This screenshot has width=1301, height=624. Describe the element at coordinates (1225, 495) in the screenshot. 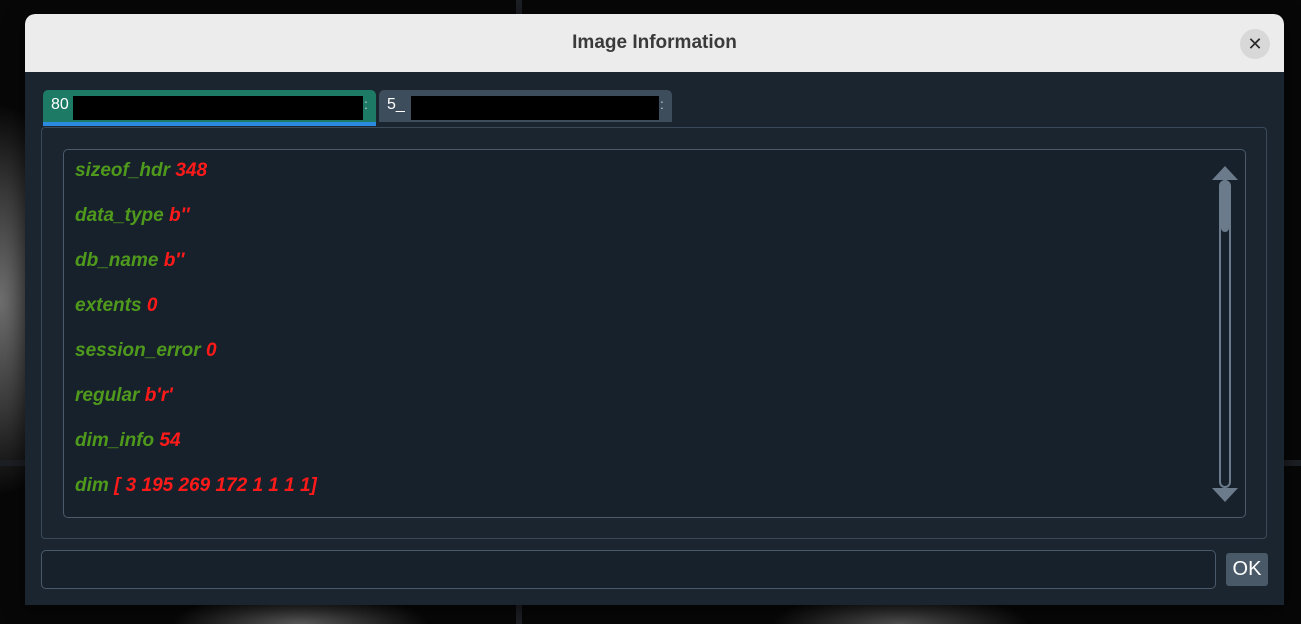

I see `arrow-down-icon` at that location.